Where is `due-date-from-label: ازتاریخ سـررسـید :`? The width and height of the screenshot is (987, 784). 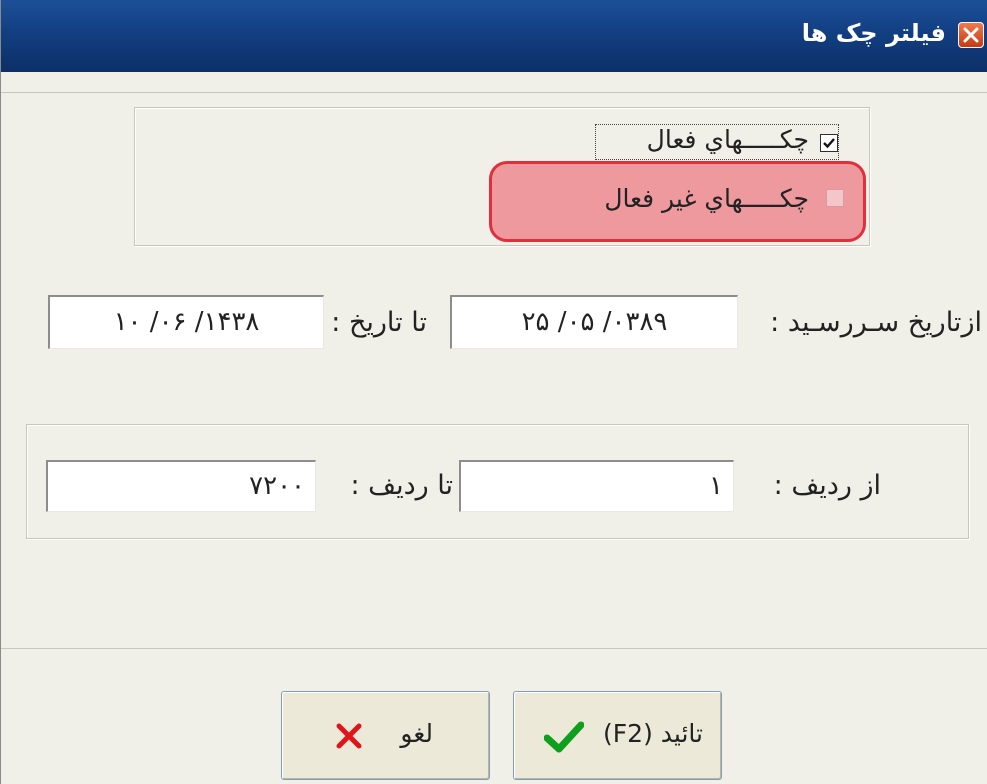
due-date-from-label: ازتاریخ سـررسـید : is located at coordinates (876, 322).